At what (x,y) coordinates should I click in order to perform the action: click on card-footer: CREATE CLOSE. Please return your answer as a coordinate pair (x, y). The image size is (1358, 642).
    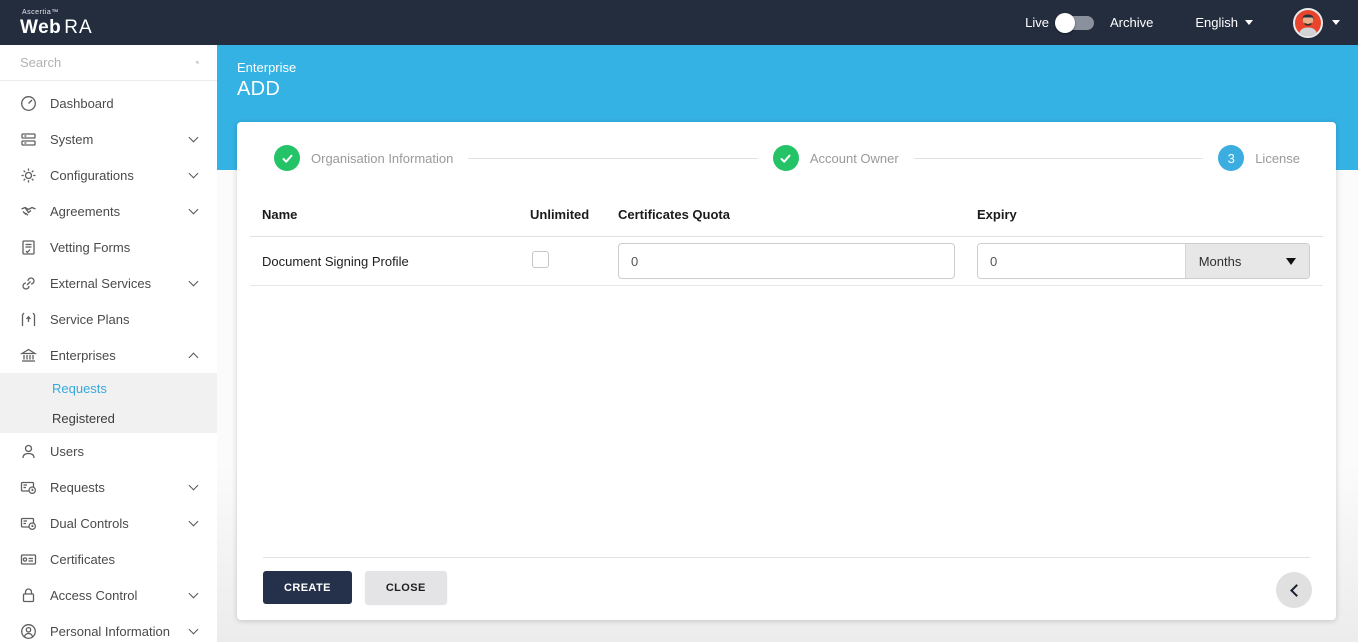
    Looking at the image, I should click on (786, 580).